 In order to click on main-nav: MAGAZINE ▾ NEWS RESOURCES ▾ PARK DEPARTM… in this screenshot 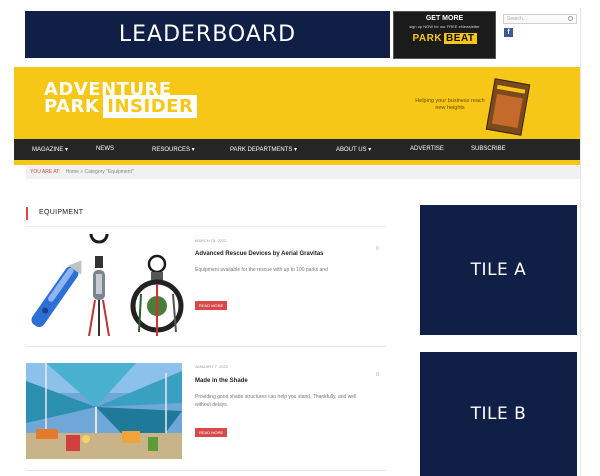, I will do `click(297, 149)`.